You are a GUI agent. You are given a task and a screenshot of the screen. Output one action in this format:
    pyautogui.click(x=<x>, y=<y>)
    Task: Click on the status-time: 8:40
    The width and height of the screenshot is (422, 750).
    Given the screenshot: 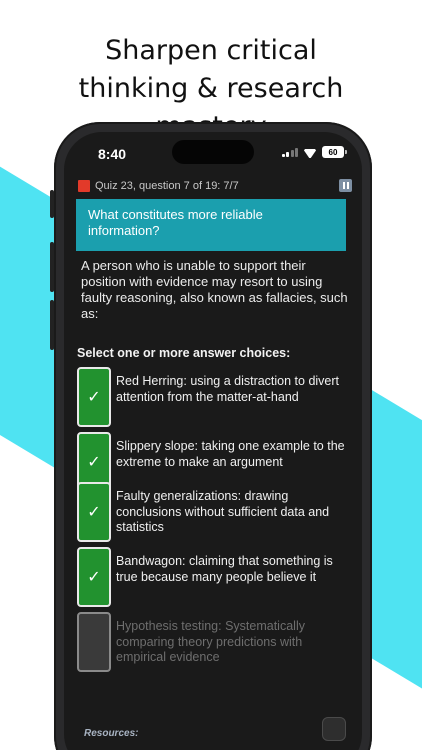 What is the action you would take?
    pyautogui.click(x=112, y=154)
    